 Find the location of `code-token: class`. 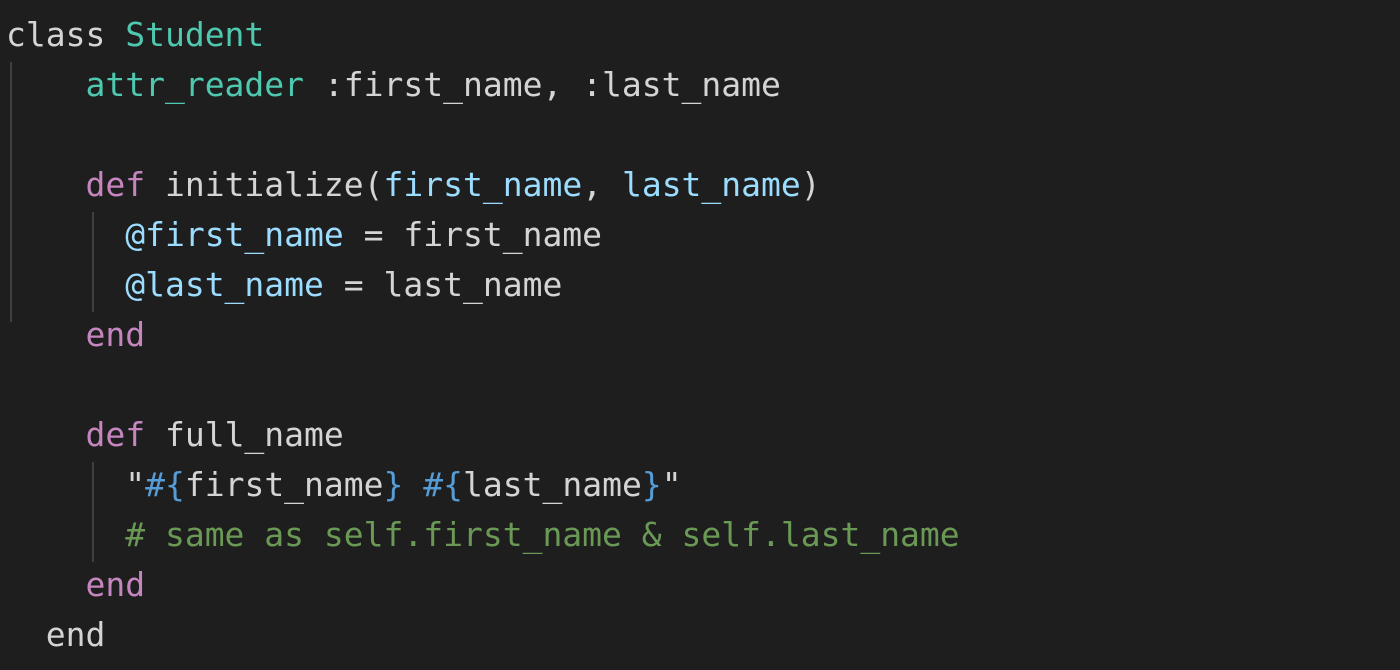

code-token: class is located at coordinates (56, 34).